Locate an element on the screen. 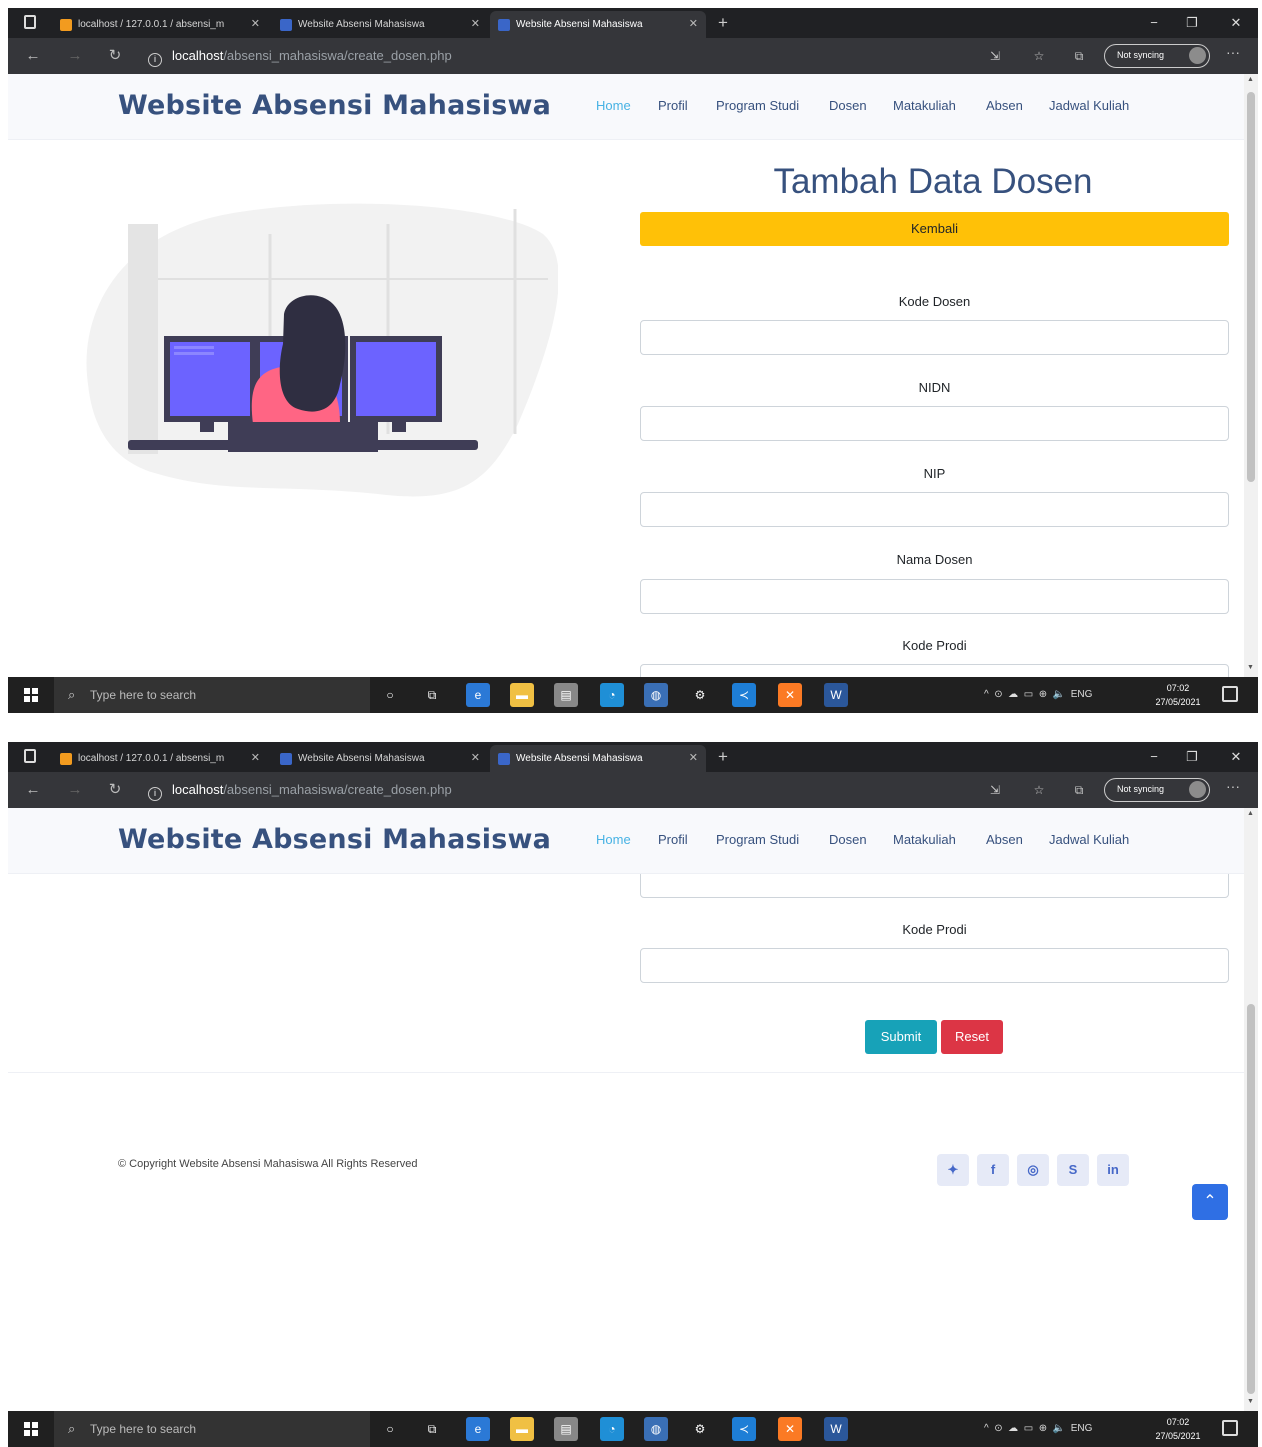  submit-button: Submit is located at coordinates (901, 1037).